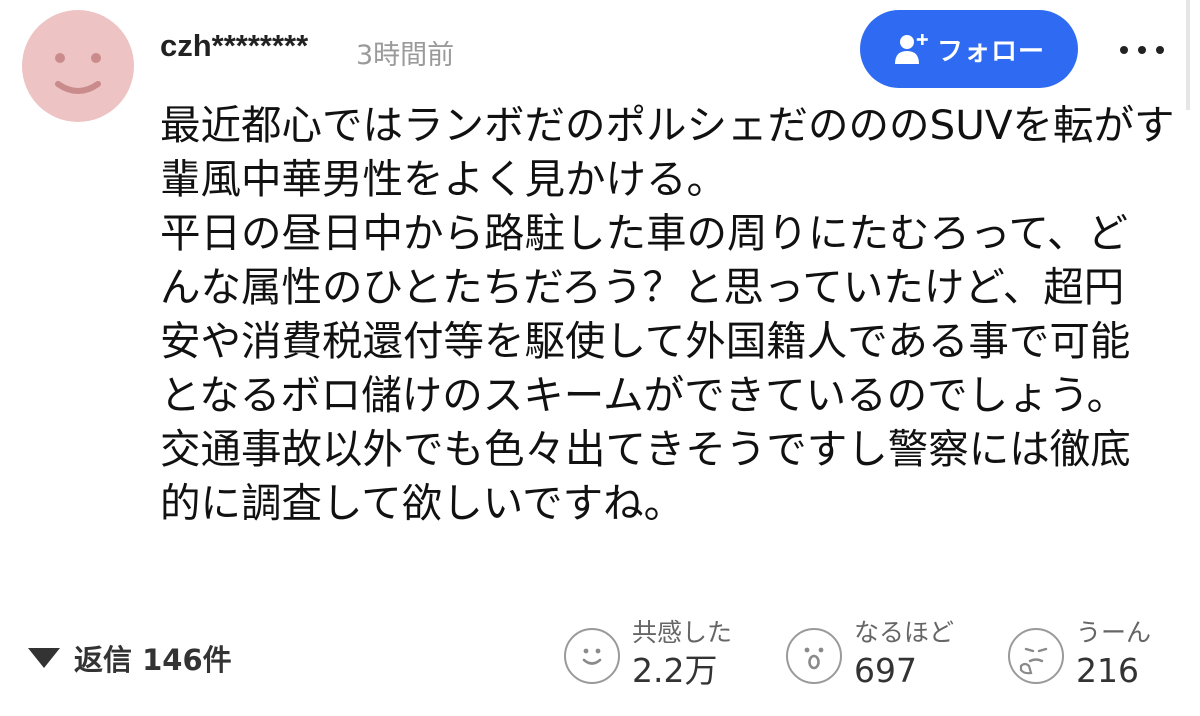 The image size is (1200, 716). I want to click on reaction-count: 697, so click(885, 670).